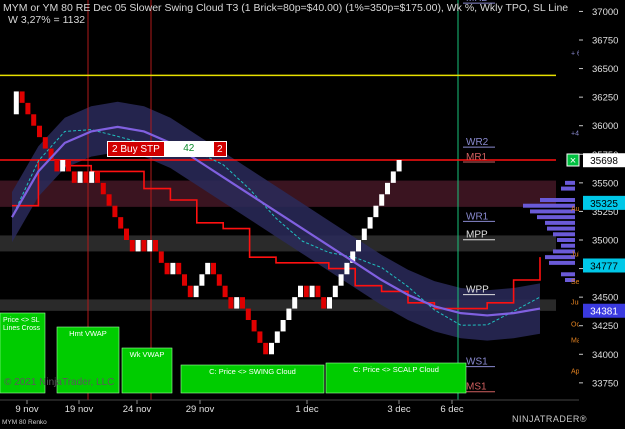 The width and height of the screenshot is (625, 429). Describe the element at coordinates (219, 149) in the screenshot. I see `order-count-button: 2` at that location.